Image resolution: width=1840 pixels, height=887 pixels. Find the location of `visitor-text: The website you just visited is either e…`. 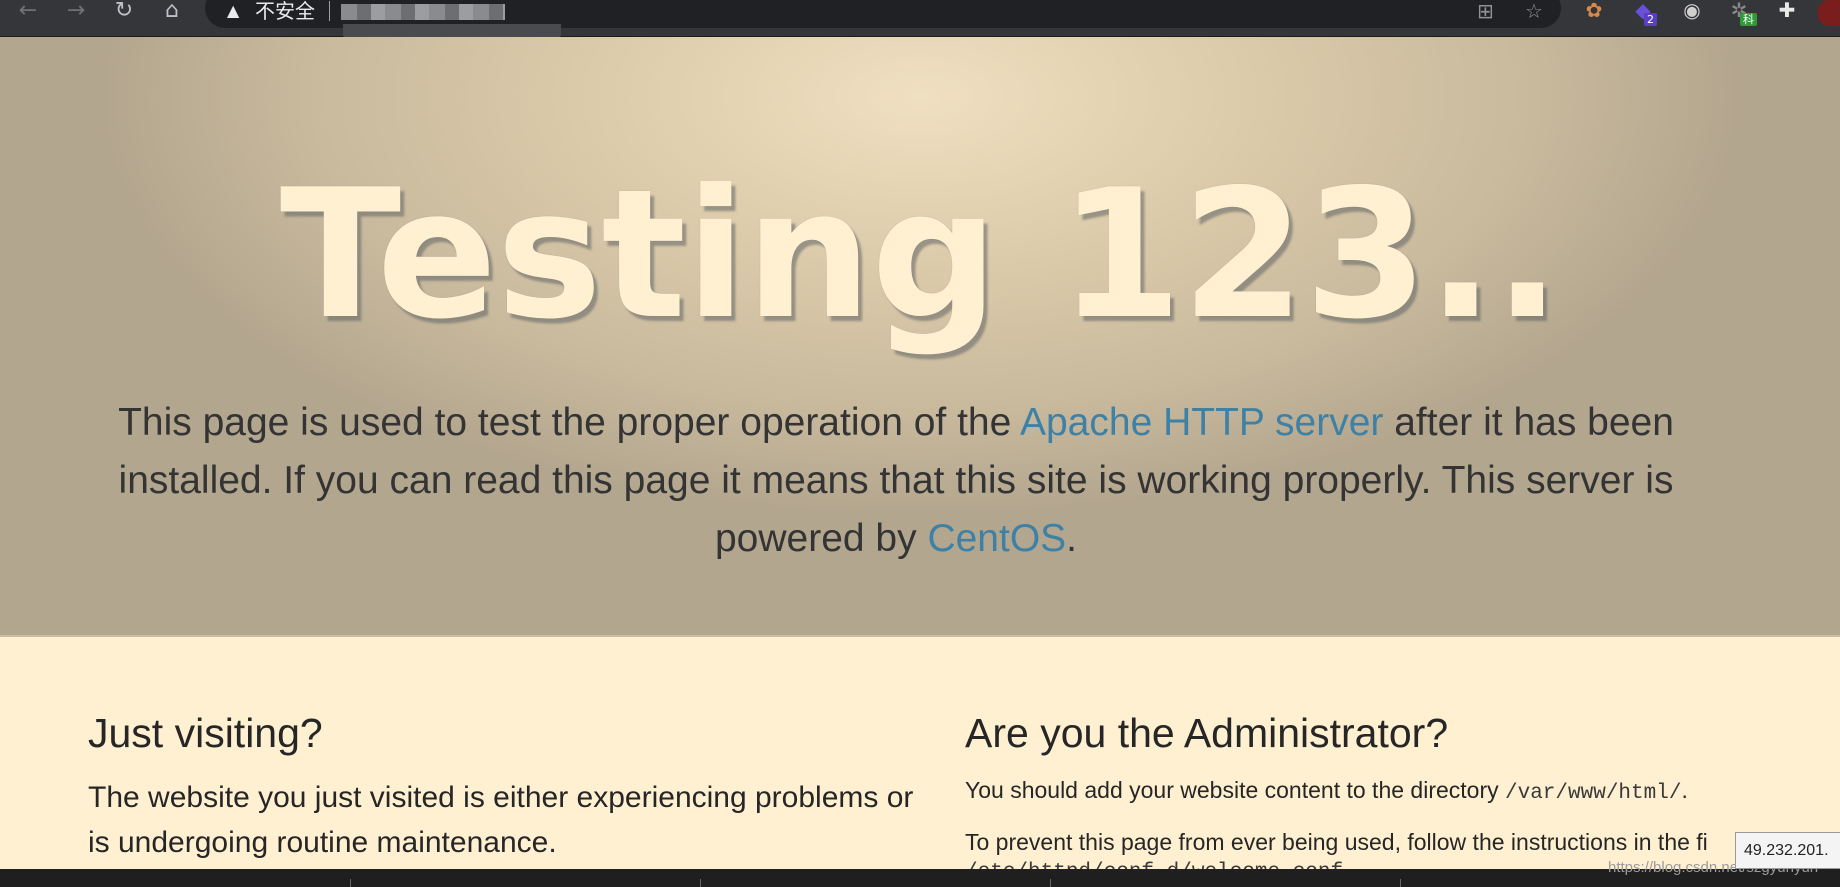

visitor-text: The website you just visited is either e… is located at coordinates (501, 820).